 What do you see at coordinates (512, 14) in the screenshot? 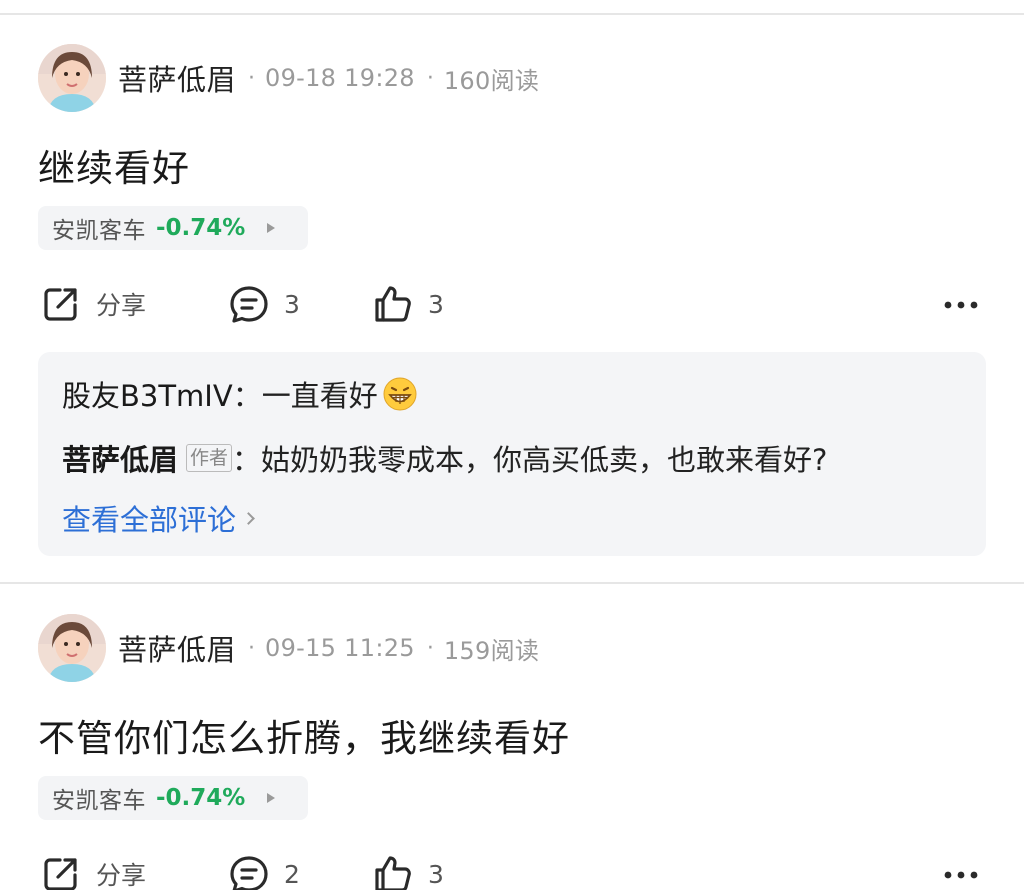
I see `top-divider` at bounding box center [512, 14].